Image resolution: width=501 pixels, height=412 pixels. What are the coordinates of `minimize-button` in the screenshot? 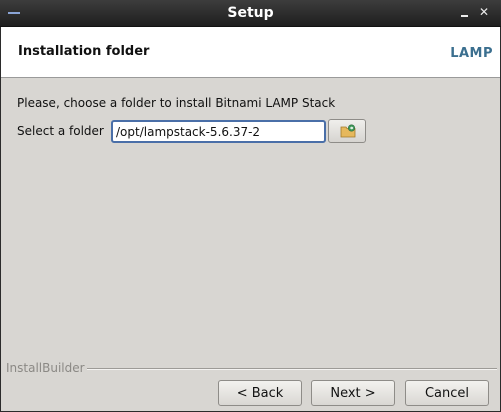 It's located at (465, 12).